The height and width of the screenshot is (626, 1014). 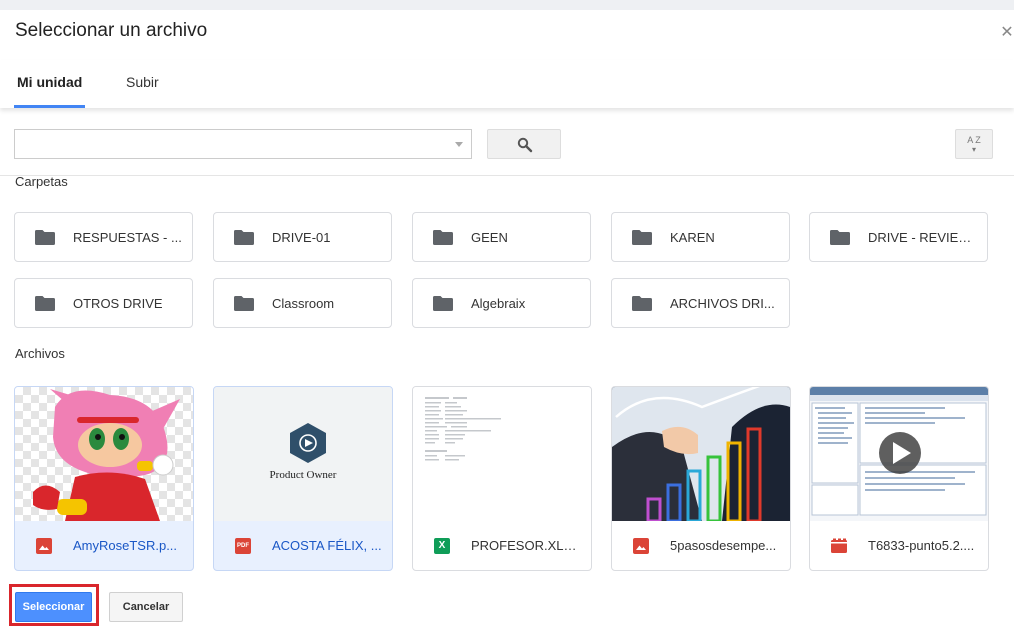 I want to click on ide-screenshot-preview, so click(x=899, y=451).